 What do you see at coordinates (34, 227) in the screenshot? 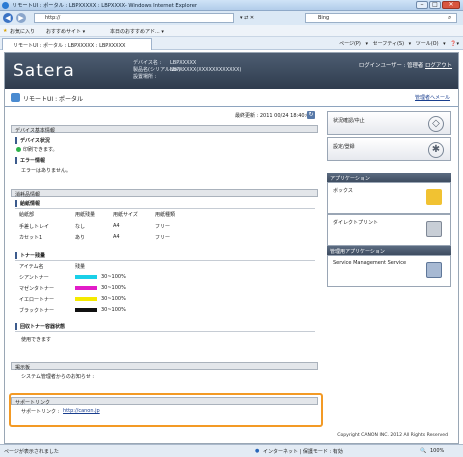
I see `paper-cell: 手差しトレイ` at bounding box center [34, 227].